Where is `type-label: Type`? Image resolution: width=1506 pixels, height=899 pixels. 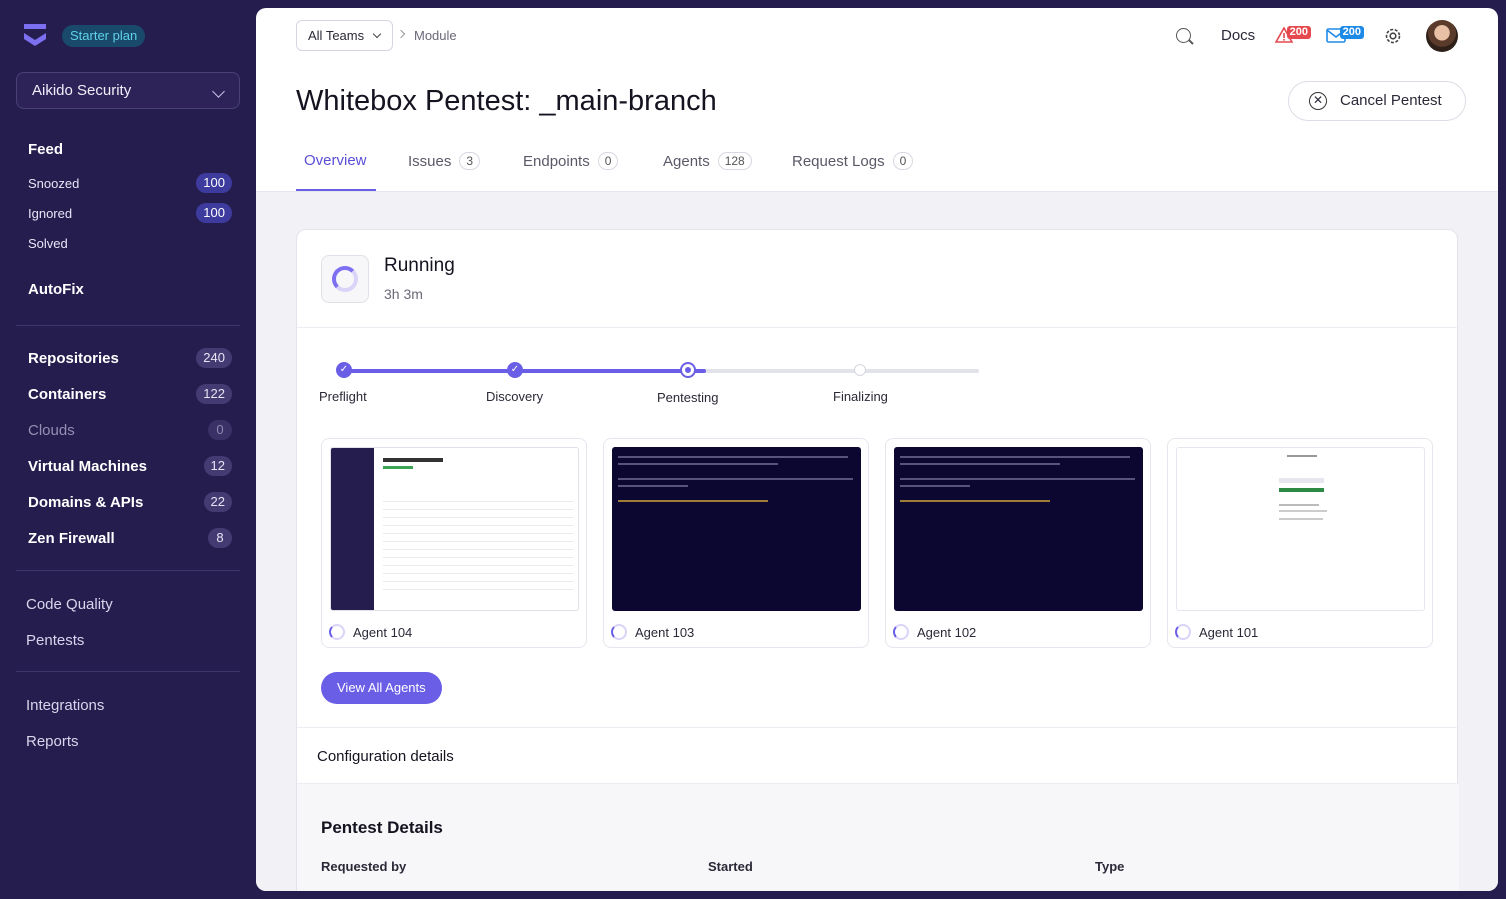 type-label: Type is located at coordinates (1110, 866).